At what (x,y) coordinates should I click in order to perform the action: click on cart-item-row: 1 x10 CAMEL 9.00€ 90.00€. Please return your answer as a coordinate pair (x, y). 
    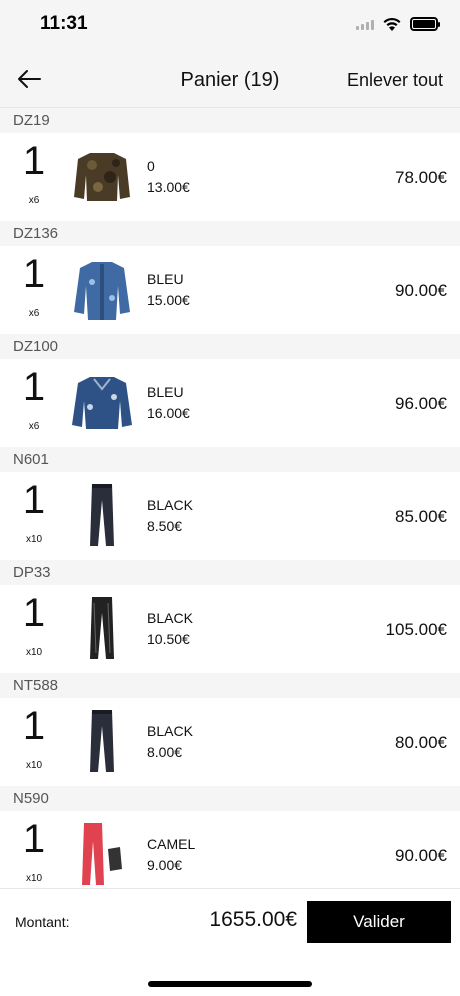
    Looking at the image, I should click on (230, 849).